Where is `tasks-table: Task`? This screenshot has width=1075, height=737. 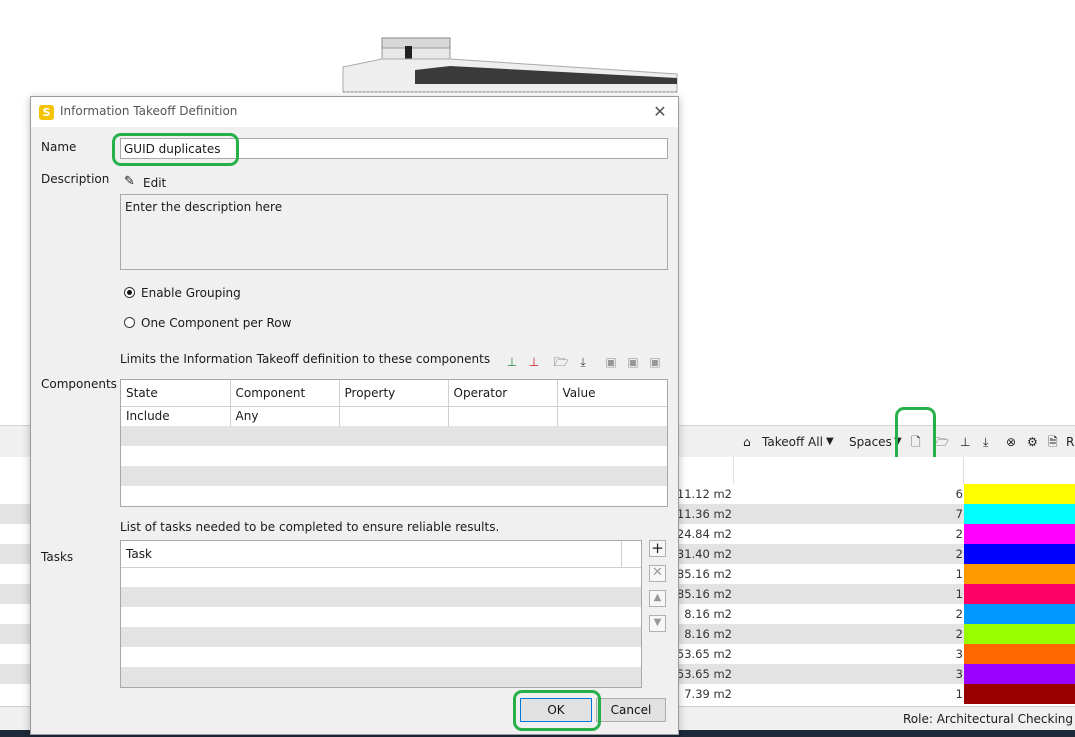 tasks-table: Task is located at coordinates (381, 614).